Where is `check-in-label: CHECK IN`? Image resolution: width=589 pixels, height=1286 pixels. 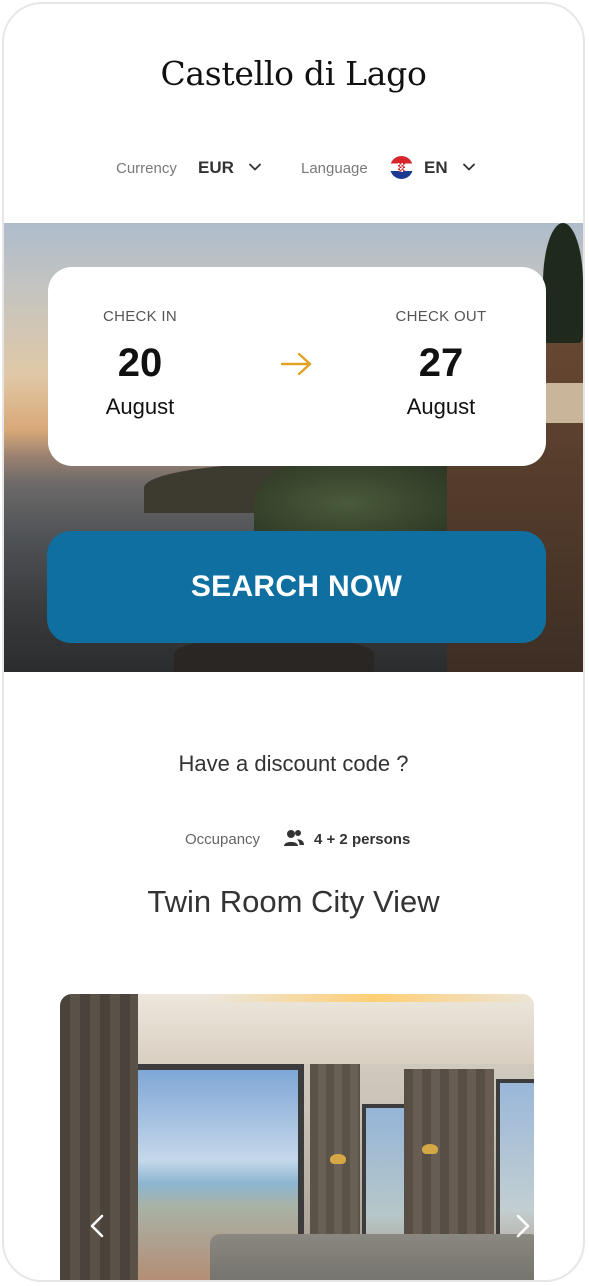
check-in-label: CHECK IN is located at coordinates (140, 316).